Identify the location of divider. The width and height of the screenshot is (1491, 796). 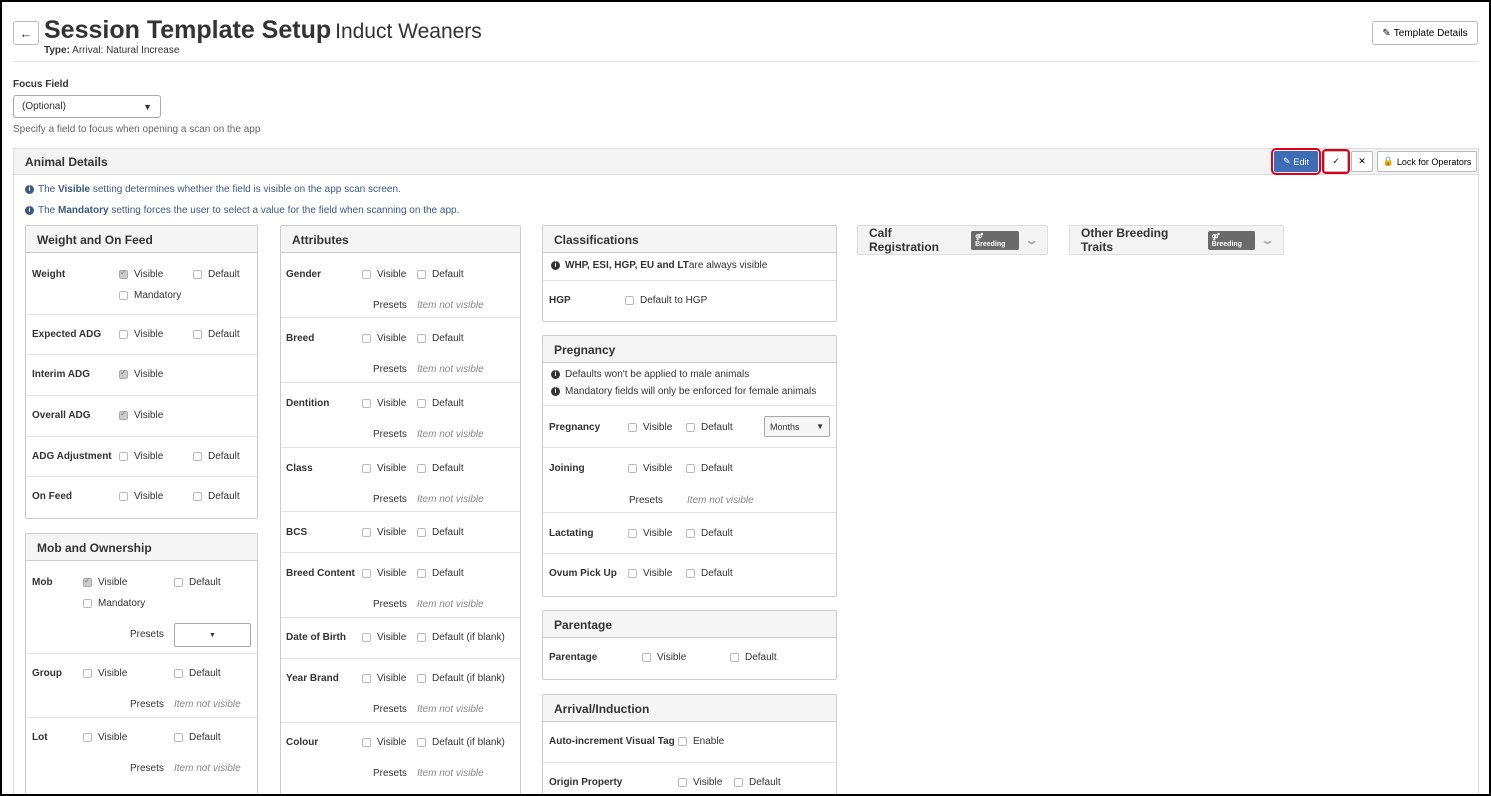
(746, 61).